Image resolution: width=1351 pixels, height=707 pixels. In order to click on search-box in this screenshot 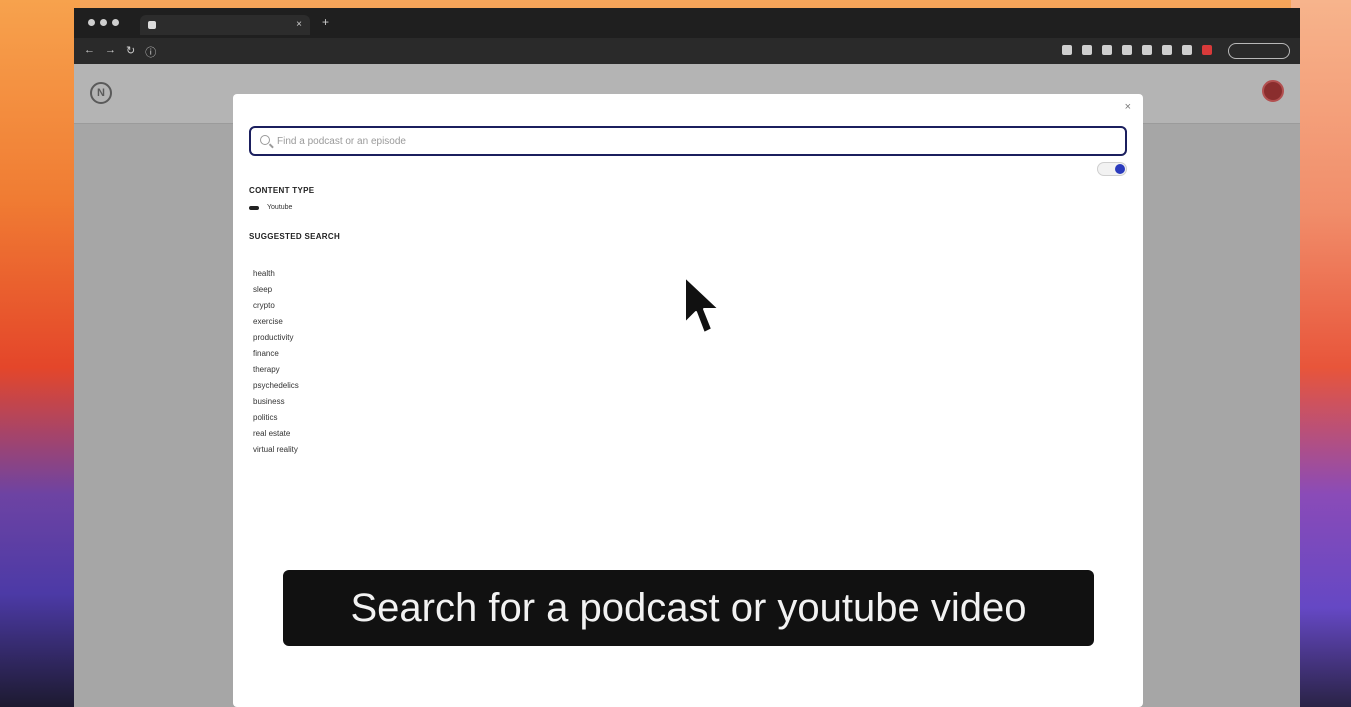, I will do `click(688, 141)`.